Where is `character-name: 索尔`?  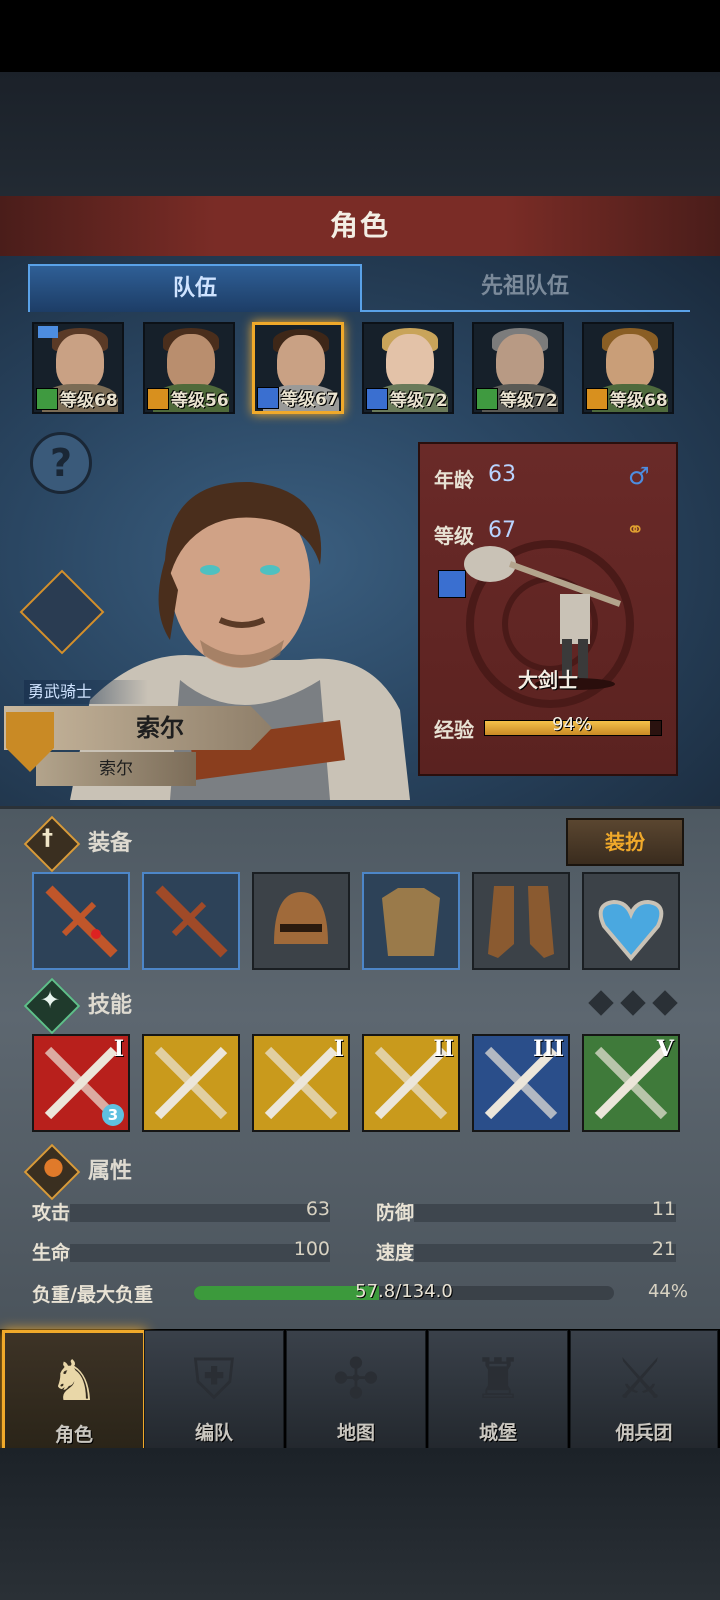
character-name: 索尔 is located at coordinates (160, 728).